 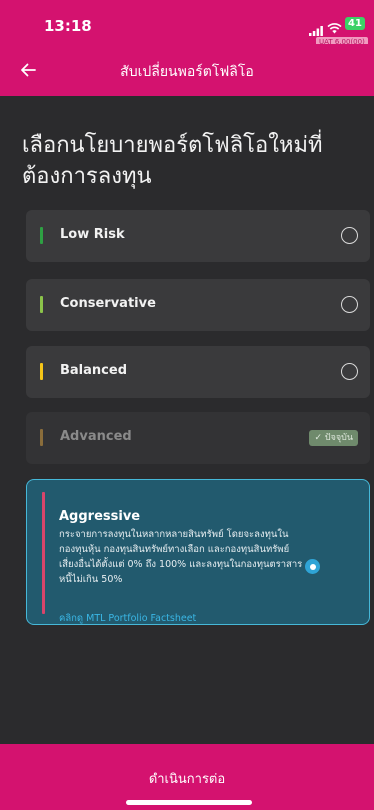 I want to click on status-bar: 13:18 41 UAT 6.00(00), so click(x=187, y=23).